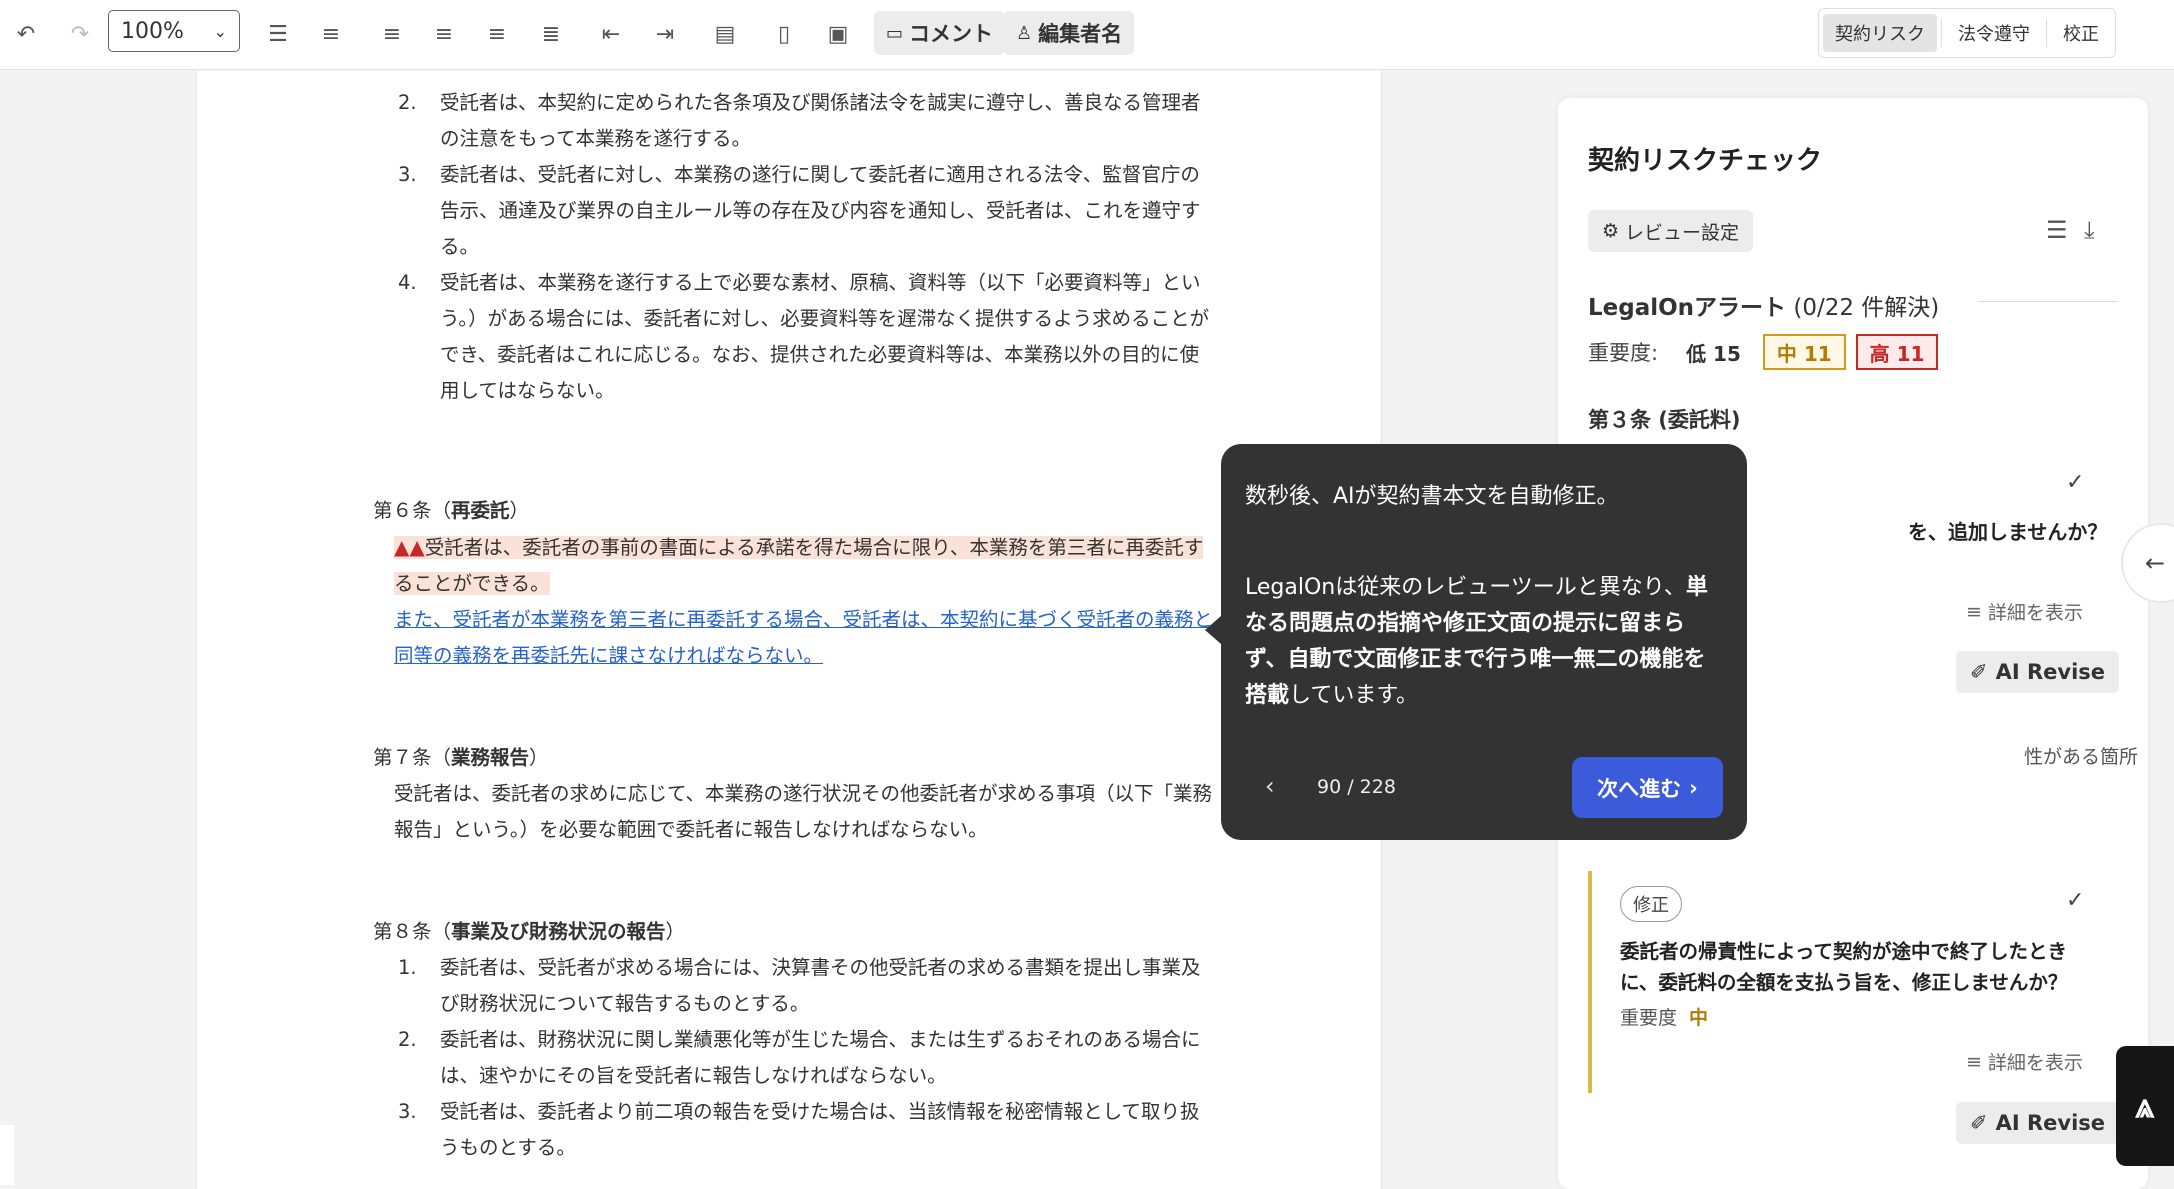  I want to click on article-prefix: 第６条（, so click(412, 510).